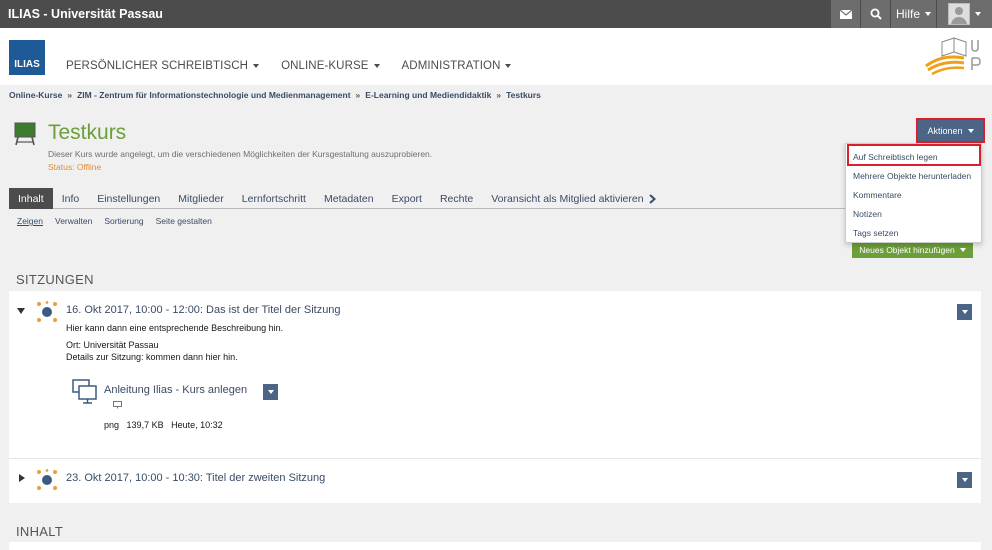  Describe the element at coordinates (123, 221) in the screenshot. I see `subtab-sortierung: Sortierung` at that location.